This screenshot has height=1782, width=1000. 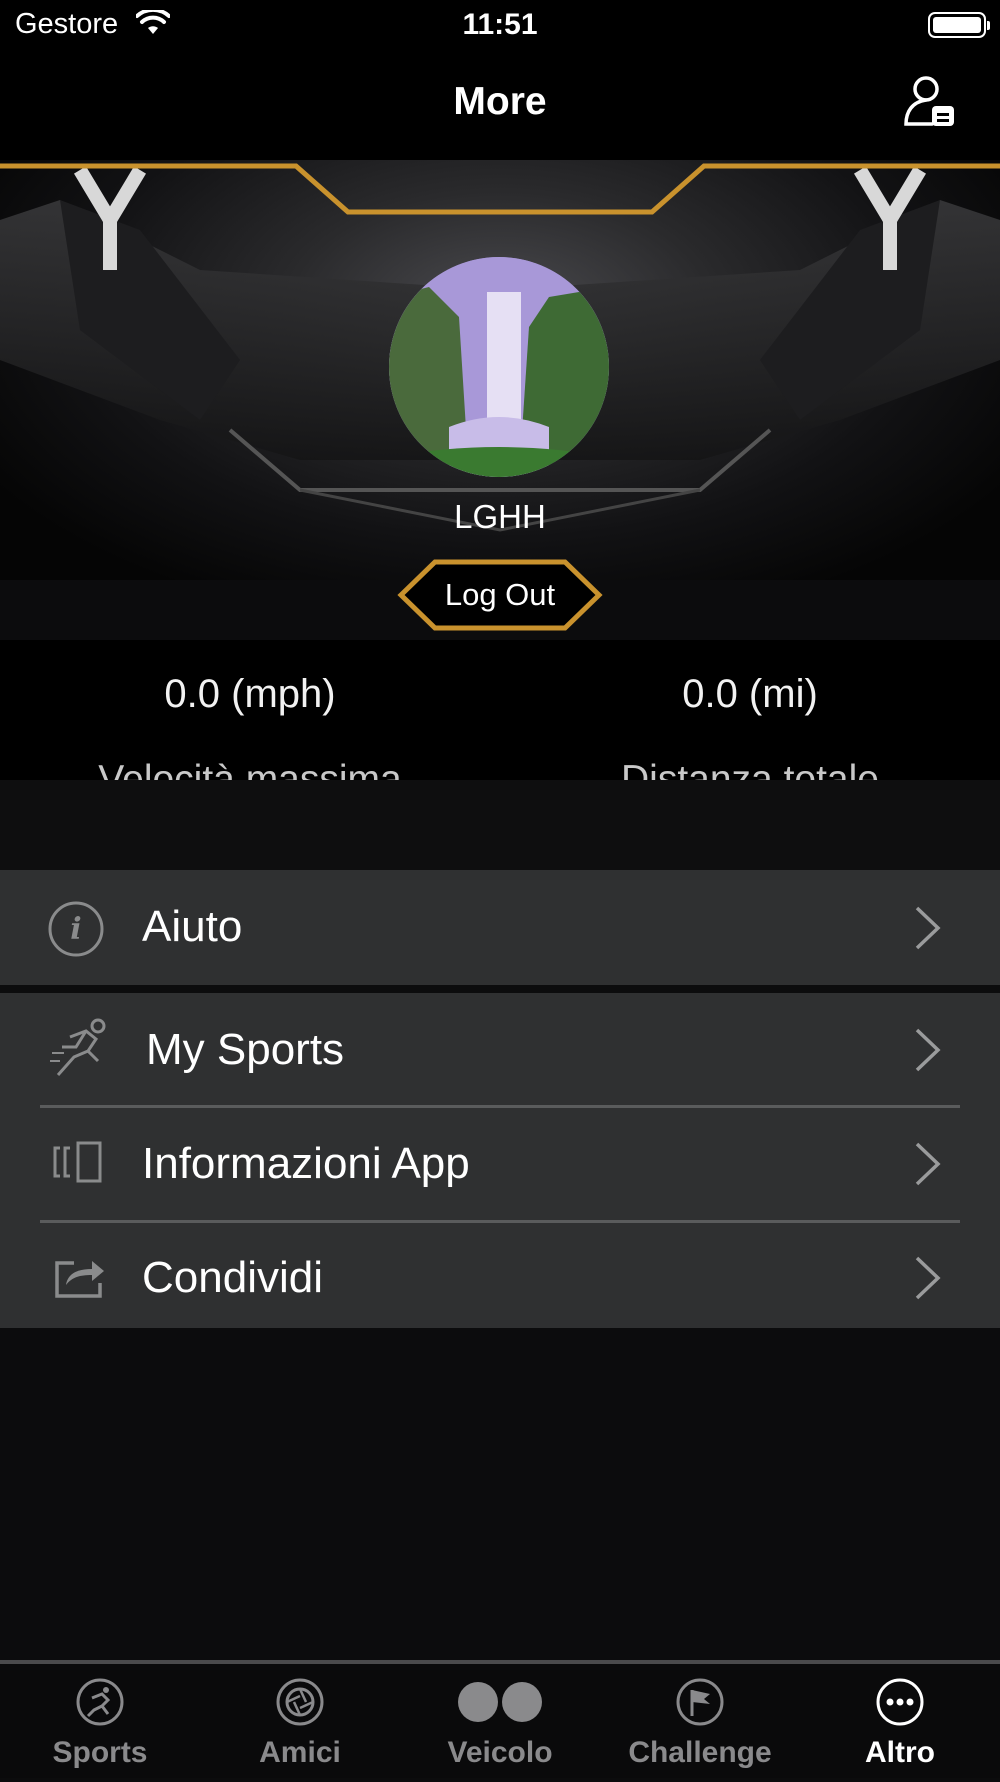 I want to click on avatar, so click(x=499, y=367).